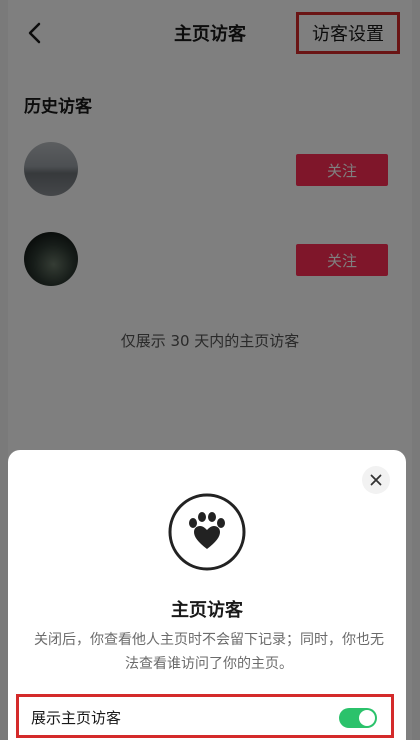  What do you see at coordinates (209, 652) in the screenshot?
I see `sheet-description: 关闭后，你查看他人主页时不会留下记录；同时，你也无法查看谁访问了你的主页。` at bounding box center [209, 652].